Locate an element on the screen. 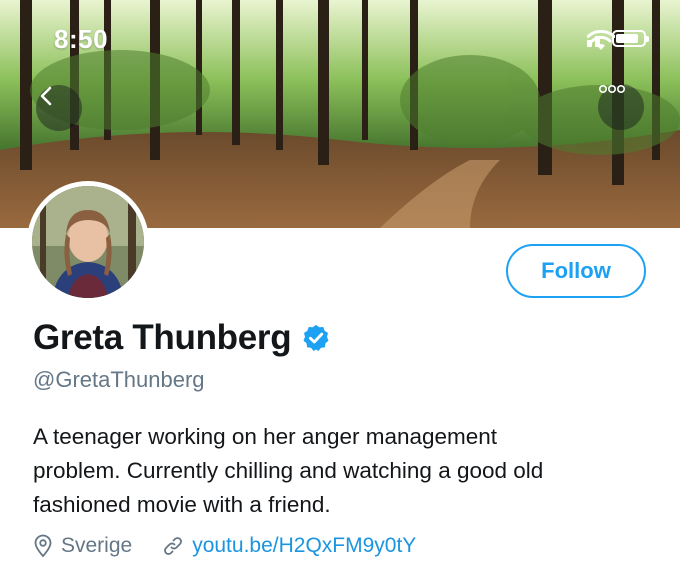 This screenshot has width=680, height=571. bio-line: fashioned movie with a friend. is located at coordinates (182, 504).